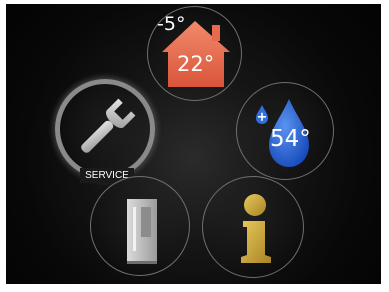 The height and width of the screenshot is (292, 389). What do you see at coordinates (196, 64) in the screenshot?
I see `inside-temperature: 22°` at bounding box center [196, 64].